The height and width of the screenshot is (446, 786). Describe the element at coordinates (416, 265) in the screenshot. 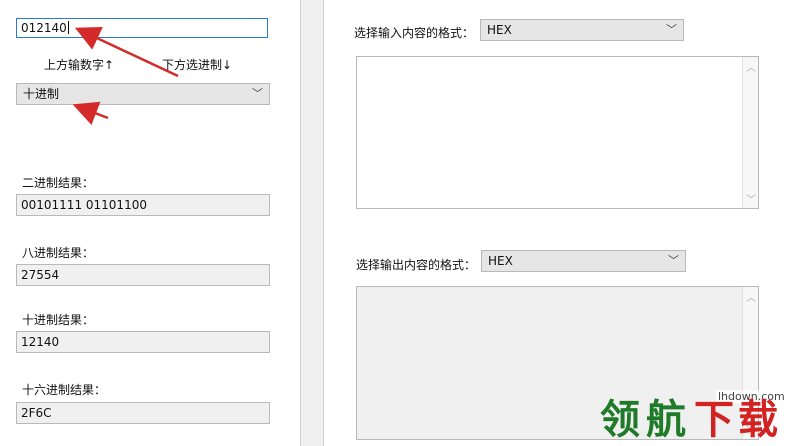

I see `output-format-label: 选择输出内容的格式：` at that location.